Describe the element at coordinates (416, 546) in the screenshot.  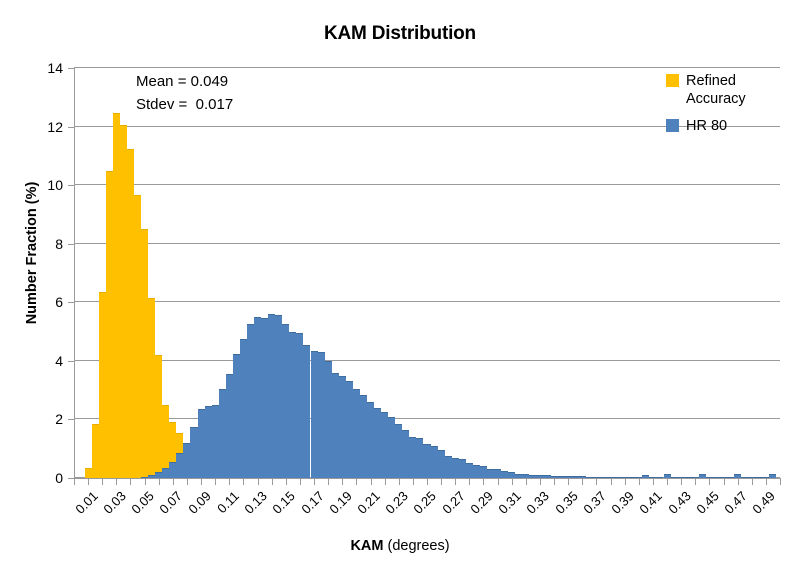
I see `x-axis-title-unit: (degrees)` at that location.